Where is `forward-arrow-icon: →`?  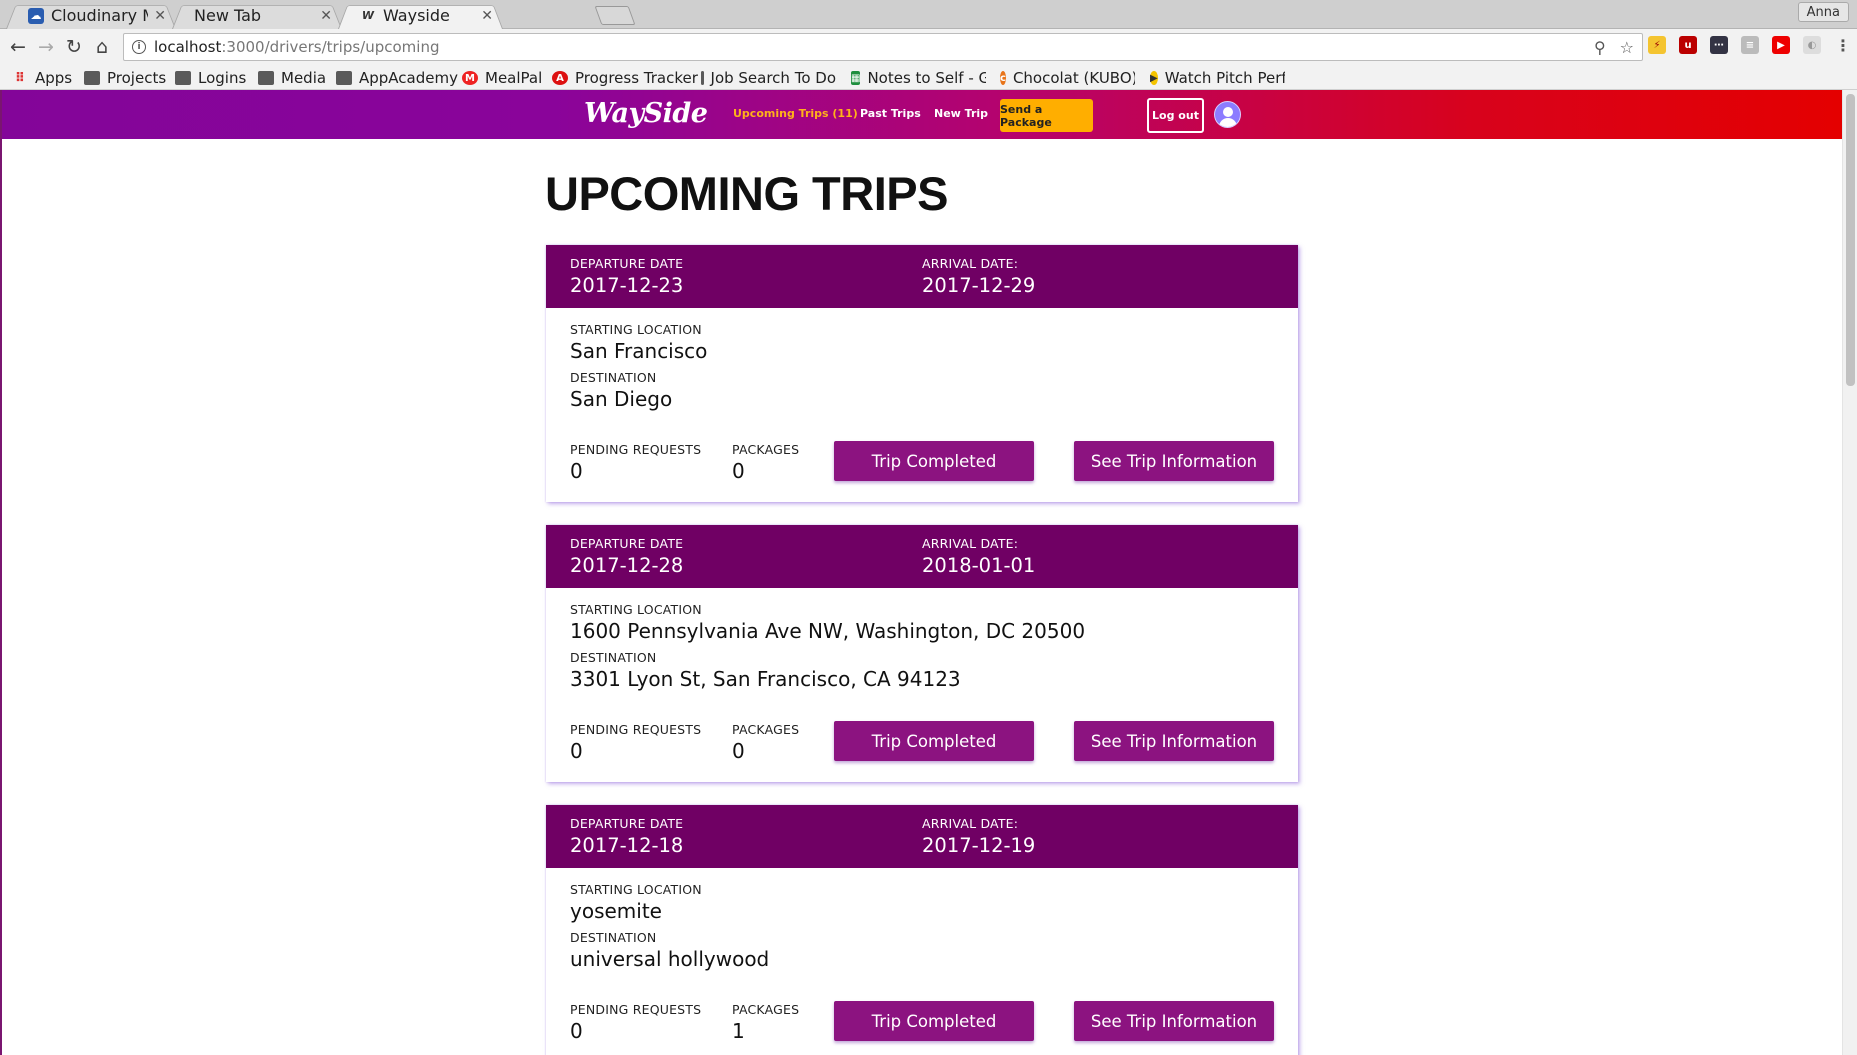
forward-arrow-icon: → is located at coordinates (46, 47).